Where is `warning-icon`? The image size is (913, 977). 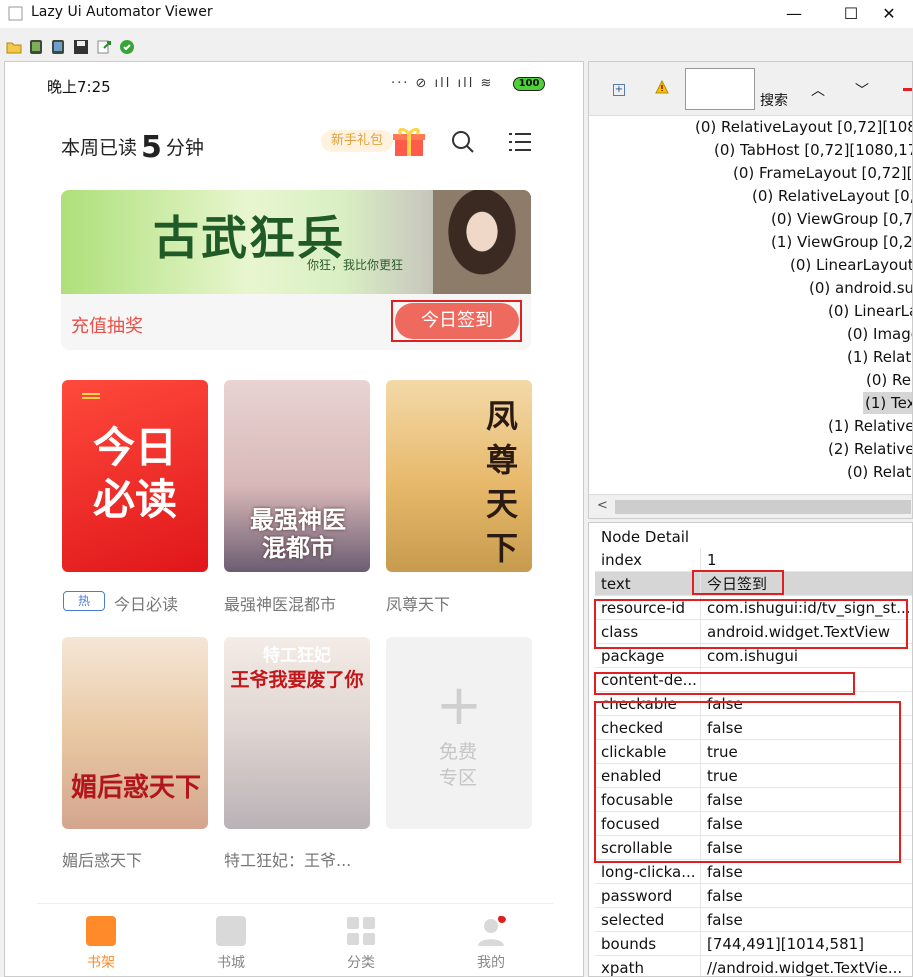
warning-icon is located at coordinates (662, 87).